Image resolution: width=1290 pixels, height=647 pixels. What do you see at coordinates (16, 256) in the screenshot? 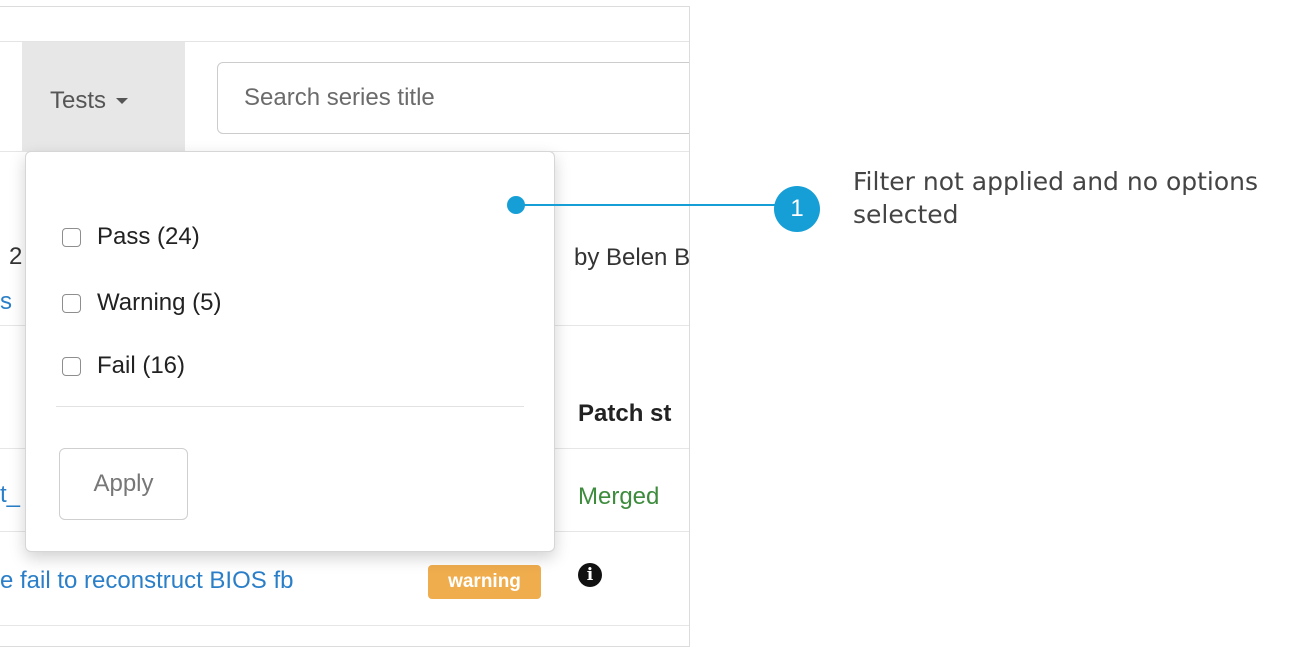
I see `series-date-fragment: 2` at bounding box center [16, 256].